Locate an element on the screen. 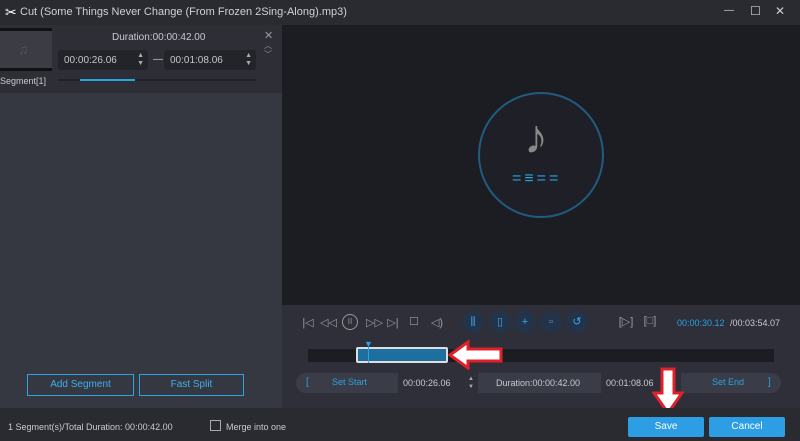  segment-start-input: 00:00:26.06 ▲ ▼ is located at coordinates (103, 60).